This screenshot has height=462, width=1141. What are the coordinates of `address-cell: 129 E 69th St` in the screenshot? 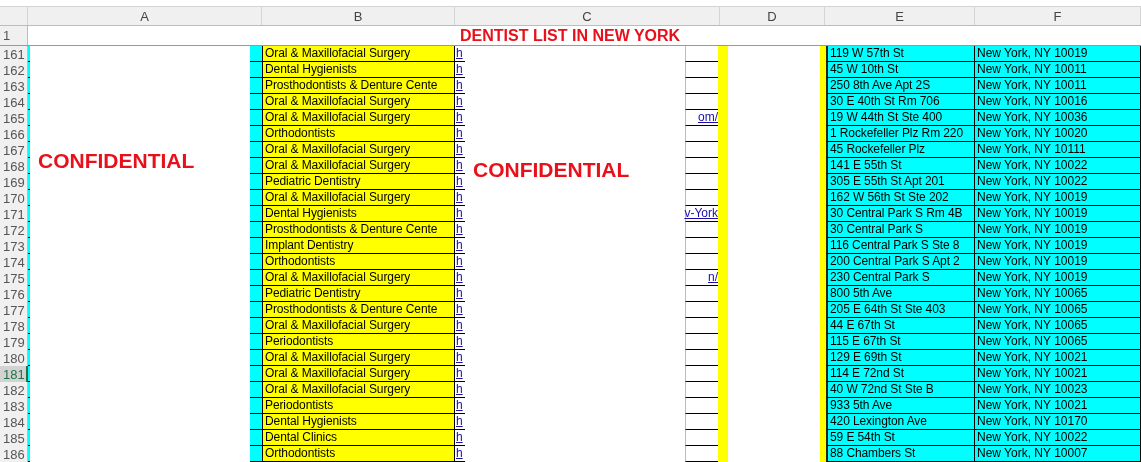 It's located at (900, 358).